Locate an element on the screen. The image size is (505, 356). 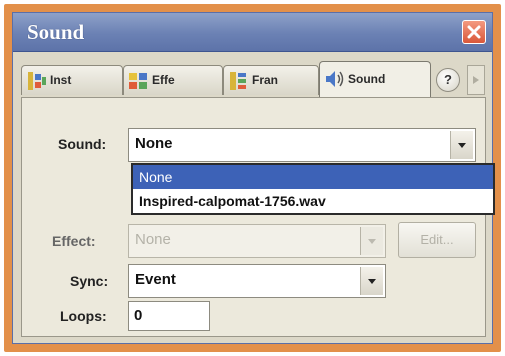
tab-strip: Inst Effe Fran Sound ? is located at coordinates (253, 79).